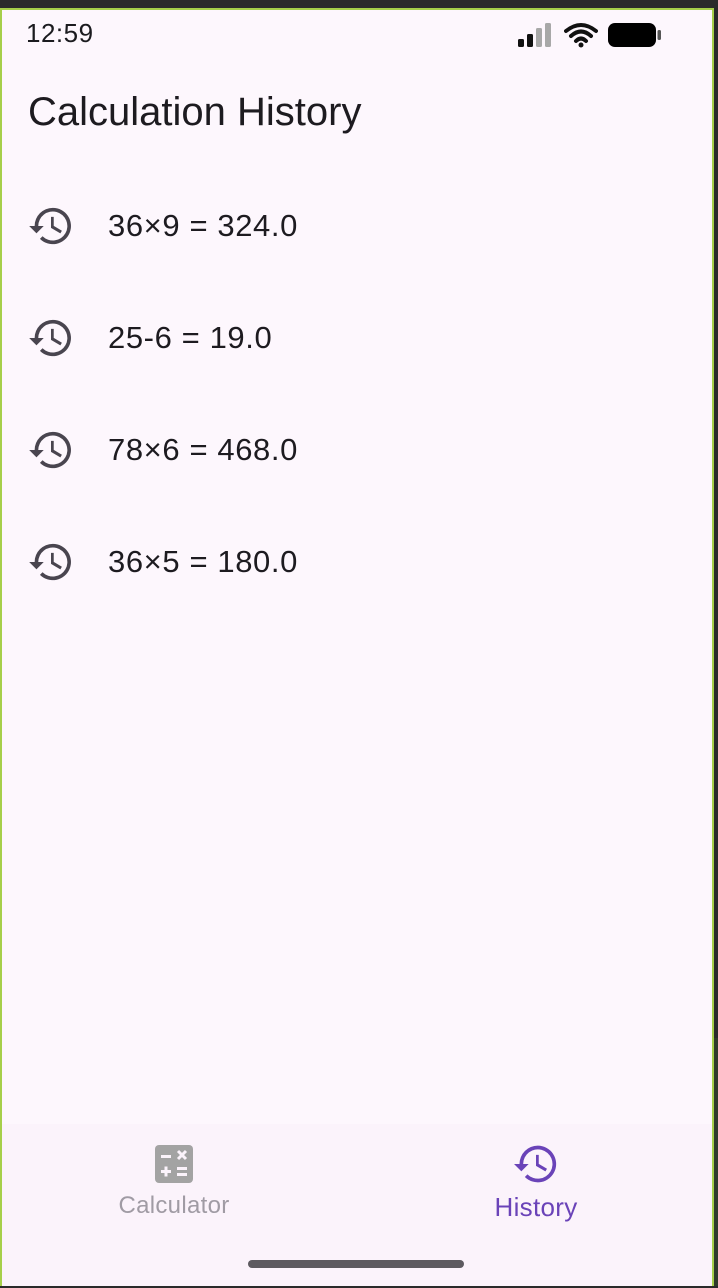 The image size is (718, 1288). I want to click on signal-icon, so click(536, 35).